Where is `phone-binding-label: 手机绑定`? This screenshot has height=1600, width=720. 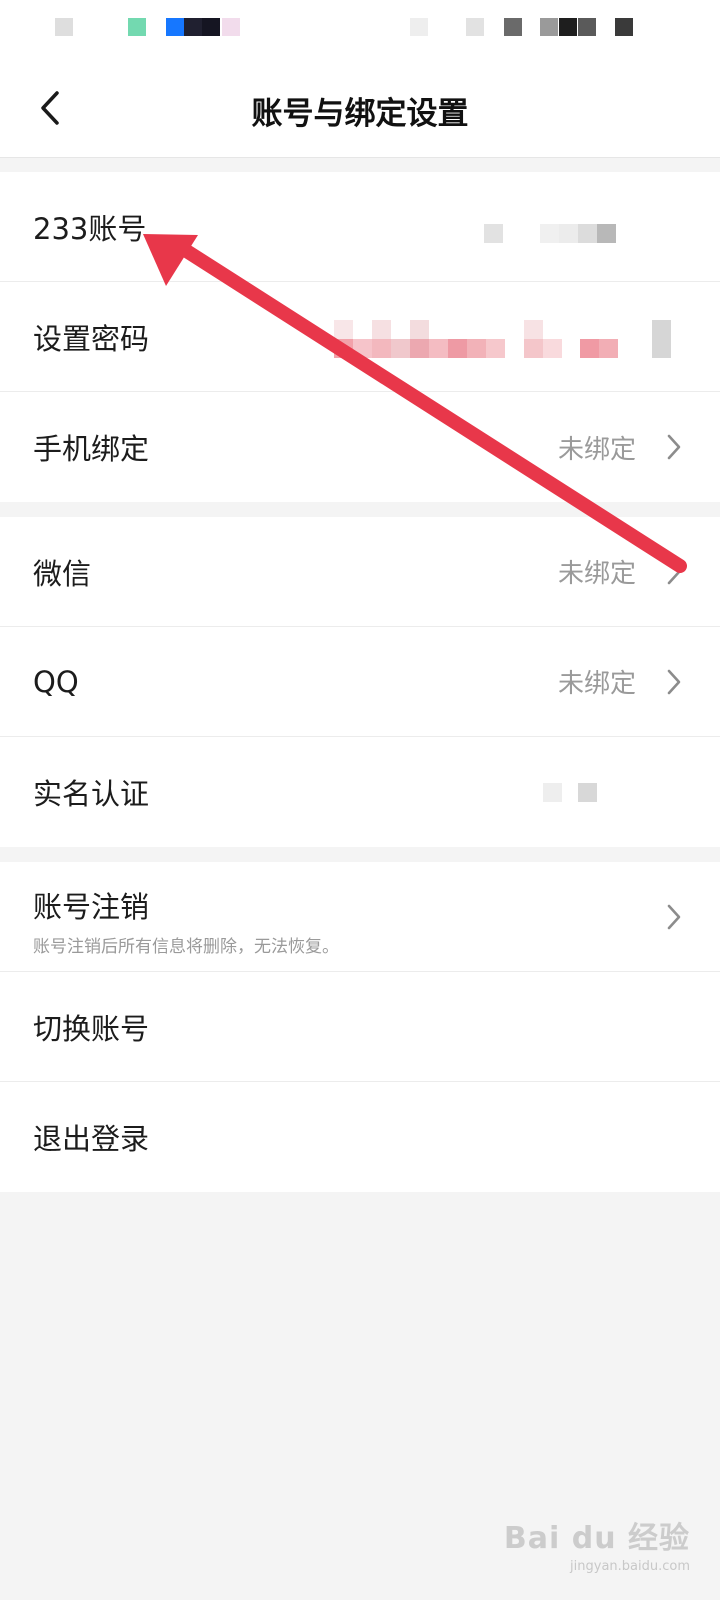 phone-binding-label: 手机绑定 is located at coordinates (91, 449).